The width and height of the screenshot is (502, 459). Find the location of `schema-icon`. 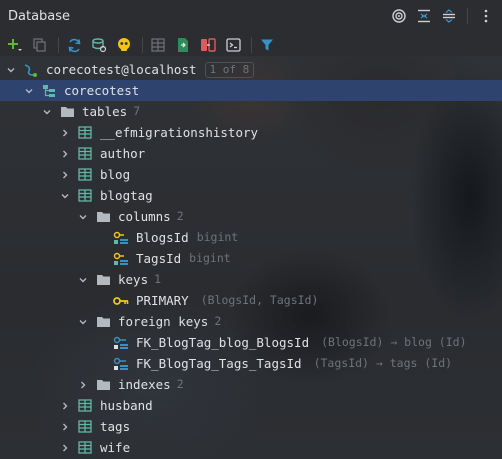

schema-icon is located at coordinates (99, 45).